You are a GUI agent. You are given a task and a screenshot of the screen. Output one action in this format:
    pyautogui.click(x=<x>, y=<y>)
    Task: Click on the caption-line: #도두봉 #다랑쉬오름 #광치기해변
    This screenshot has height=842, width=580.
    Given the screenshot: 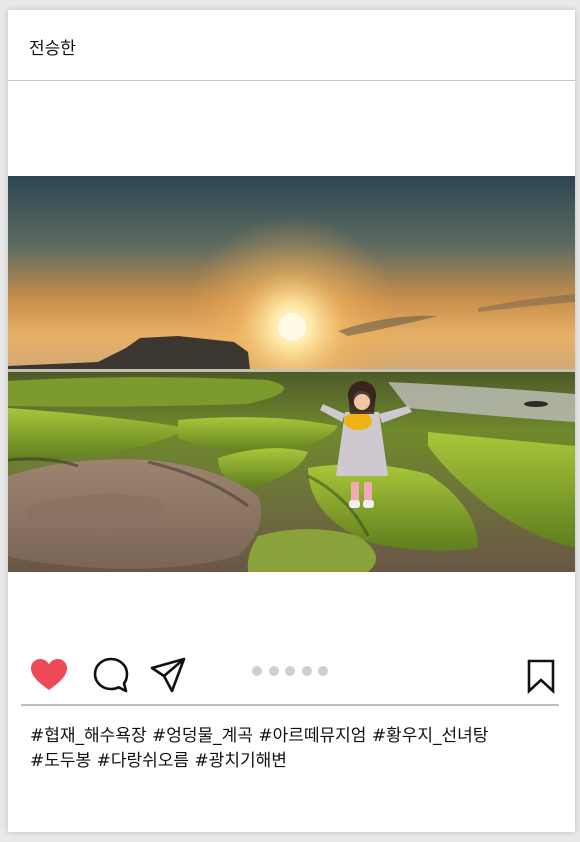 What is the action you would take?
    pyautogui.click(x=295, y=761)
    